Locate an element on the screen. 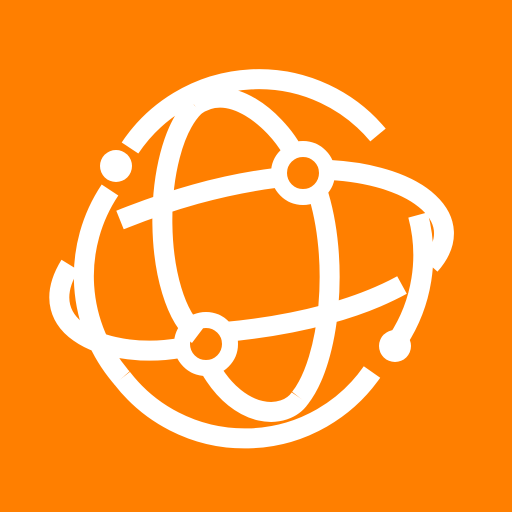 The height and width of the screenshot is (512, 512). network-node-top is located at coordinates (303, 173).